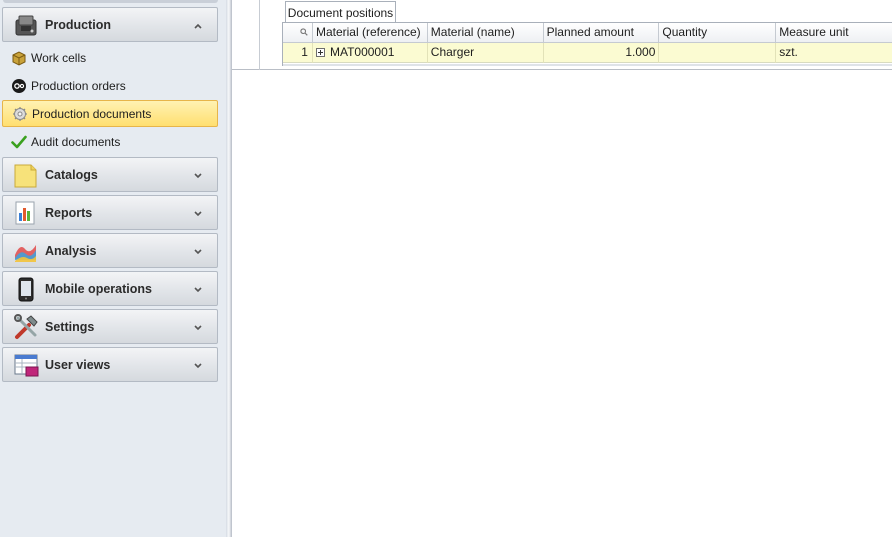 The width and height of the screenshot is (892, 537). I want to click on group-header-analysis: Analysis, so click(110, 250).